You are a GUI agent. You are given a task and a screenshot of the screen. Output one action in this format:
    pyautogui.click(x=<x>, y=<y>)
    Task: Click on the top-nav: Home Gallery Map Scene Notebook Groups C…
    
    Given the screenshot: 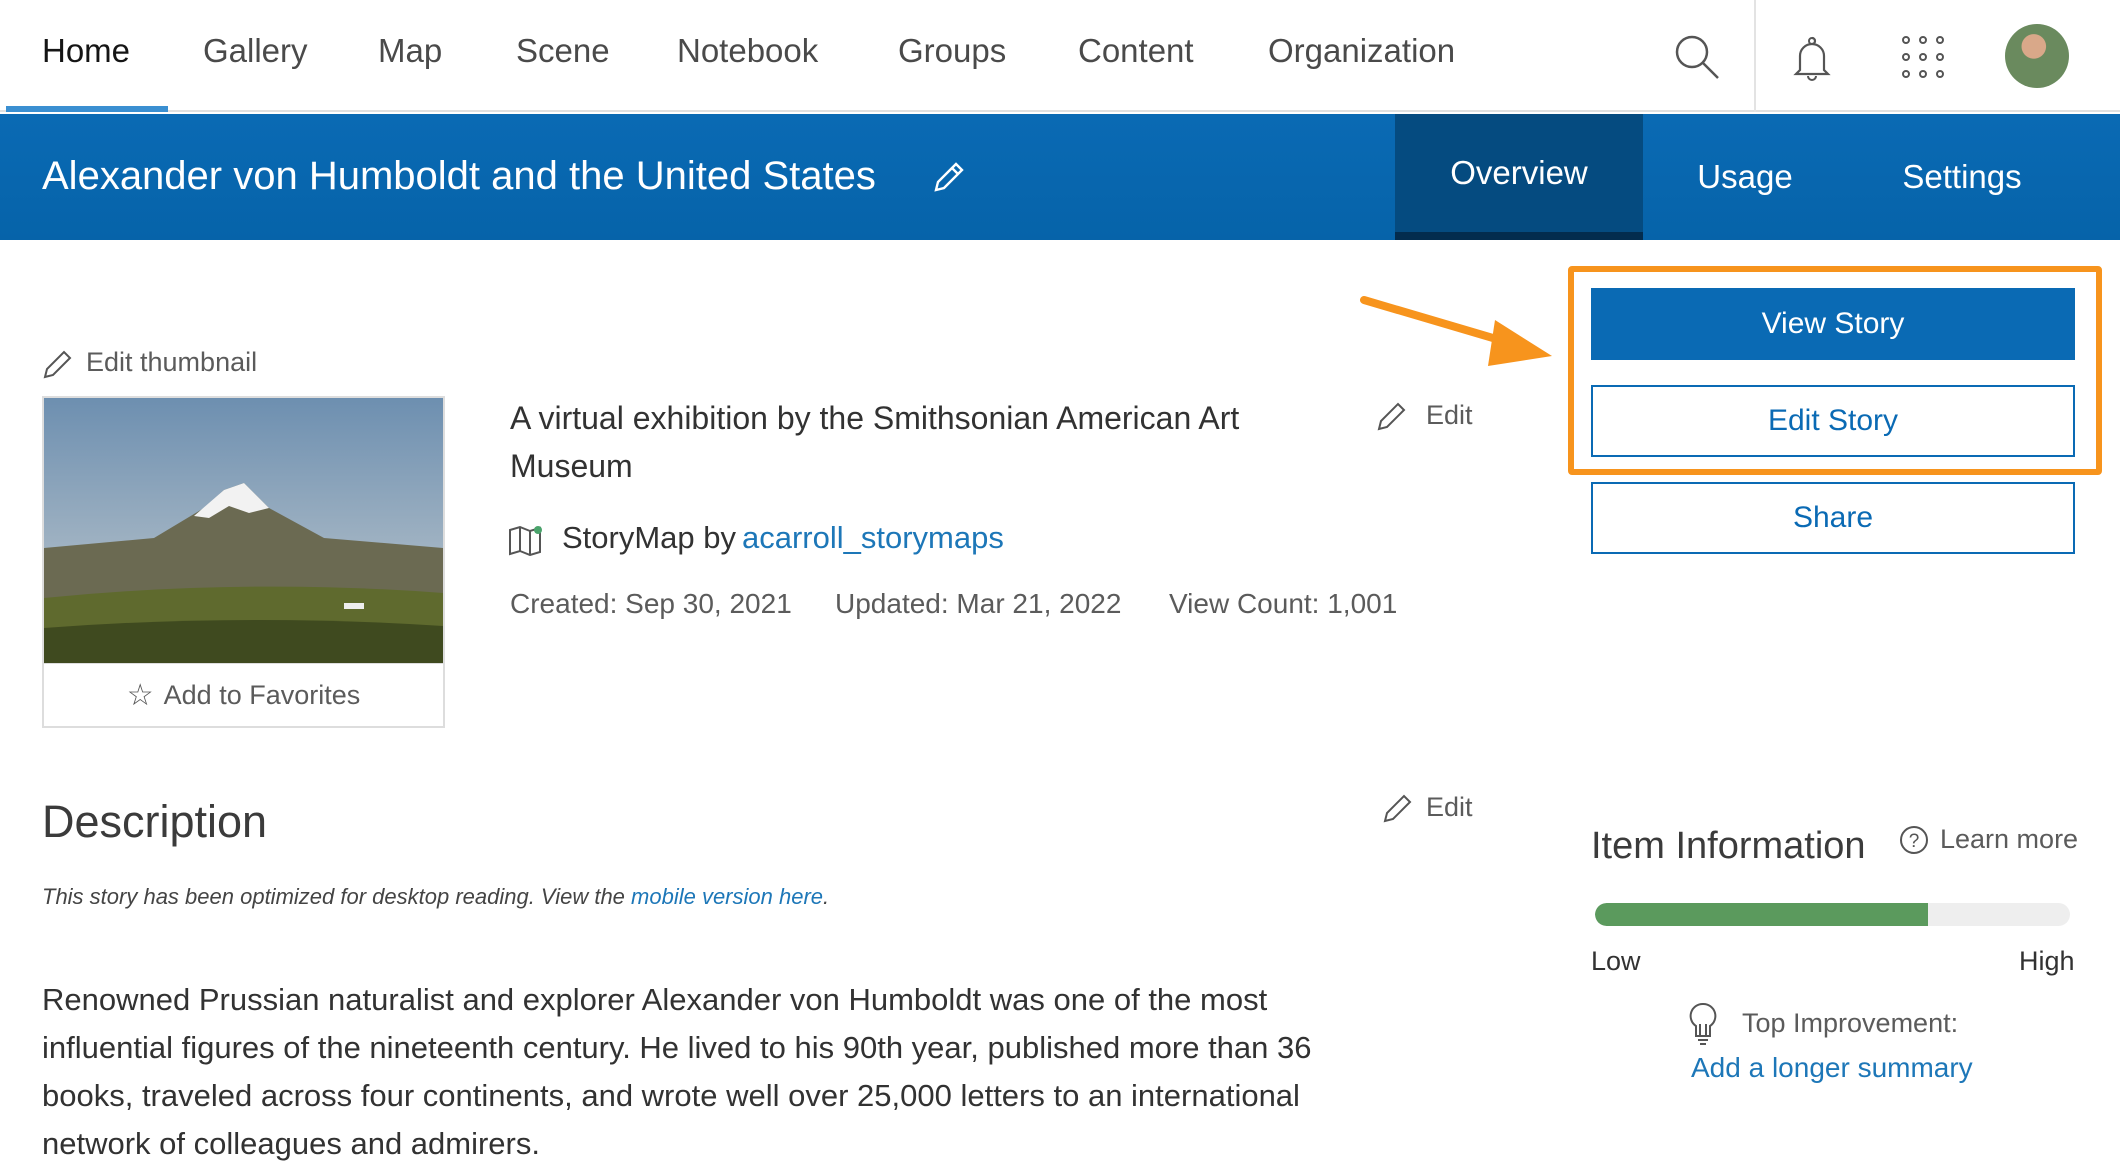 What is the action you would take?
    pyautogui.click(x=1060, y=56)
    